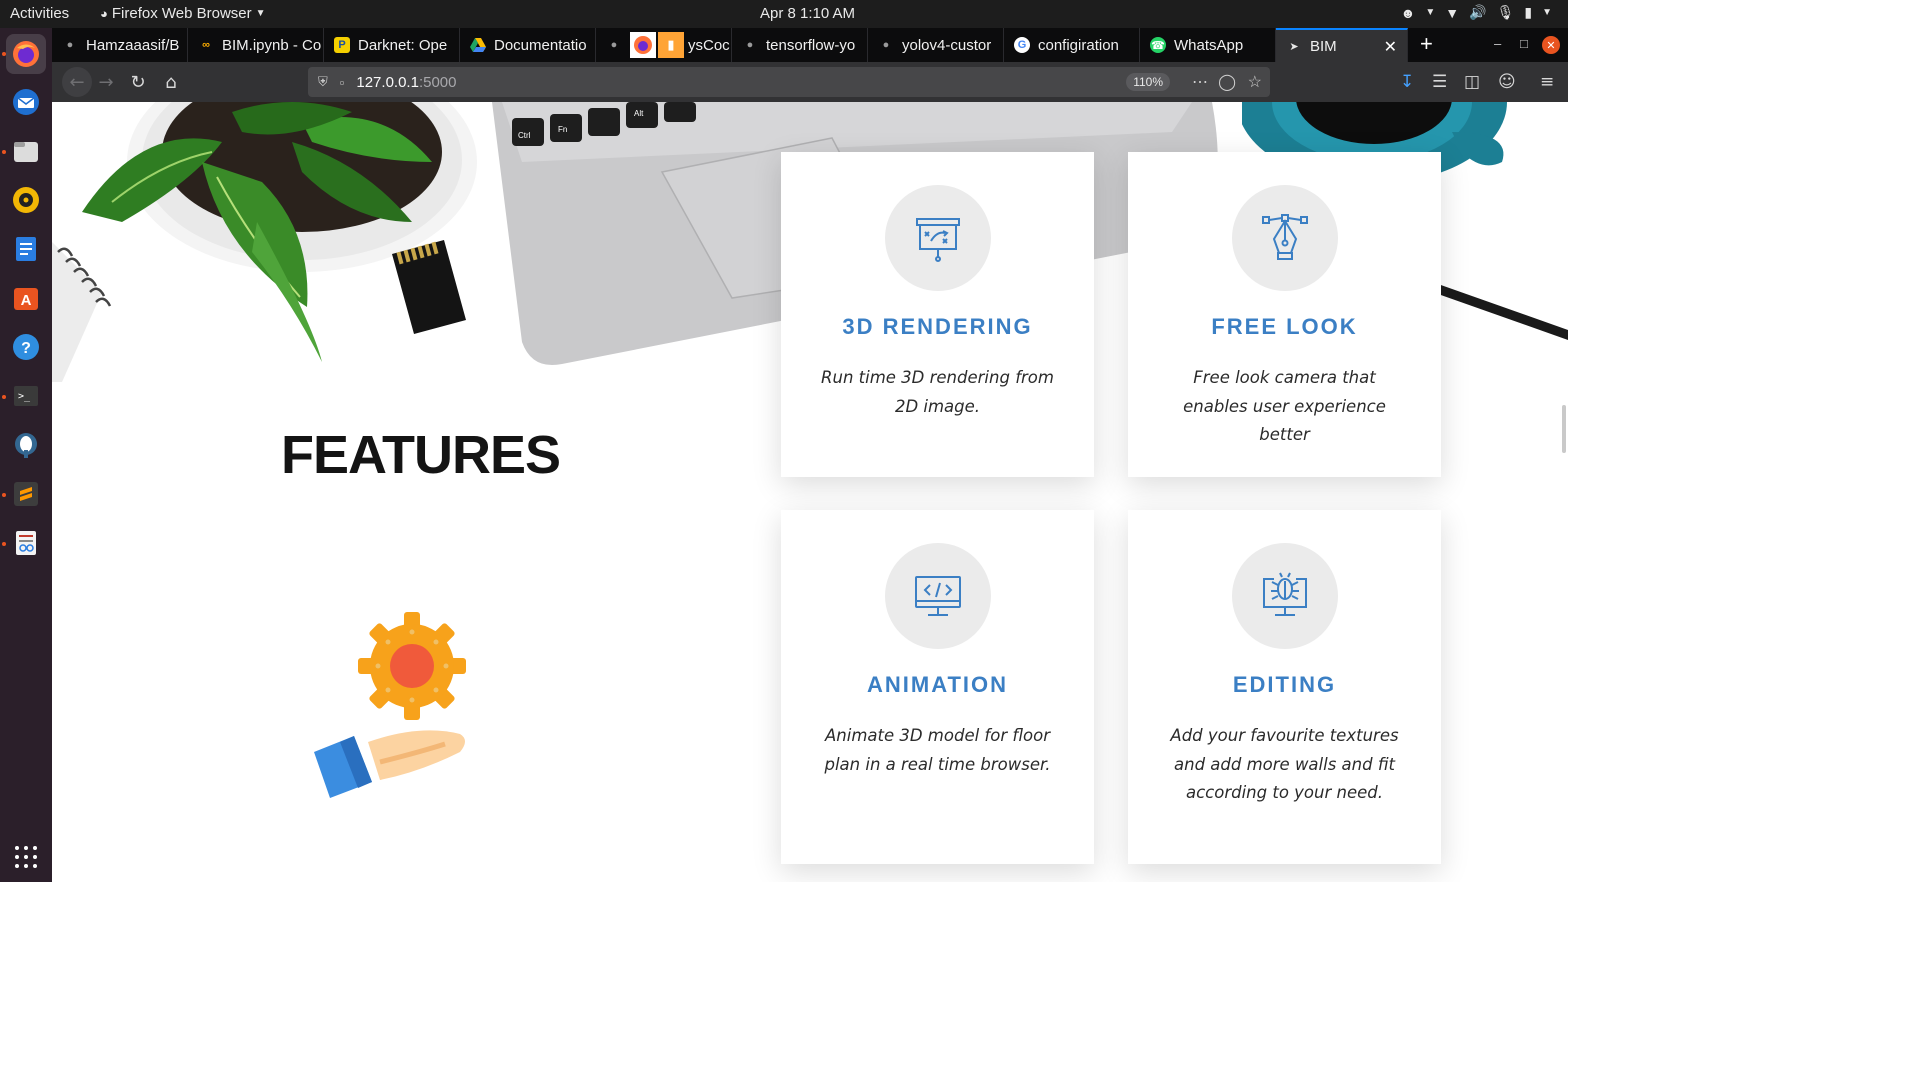 The height and width of the screenshot is (1080, 1920). Describe the element at coordinates (1507, 82) in the screenshot. I see `account-icon: ☺` at that location.